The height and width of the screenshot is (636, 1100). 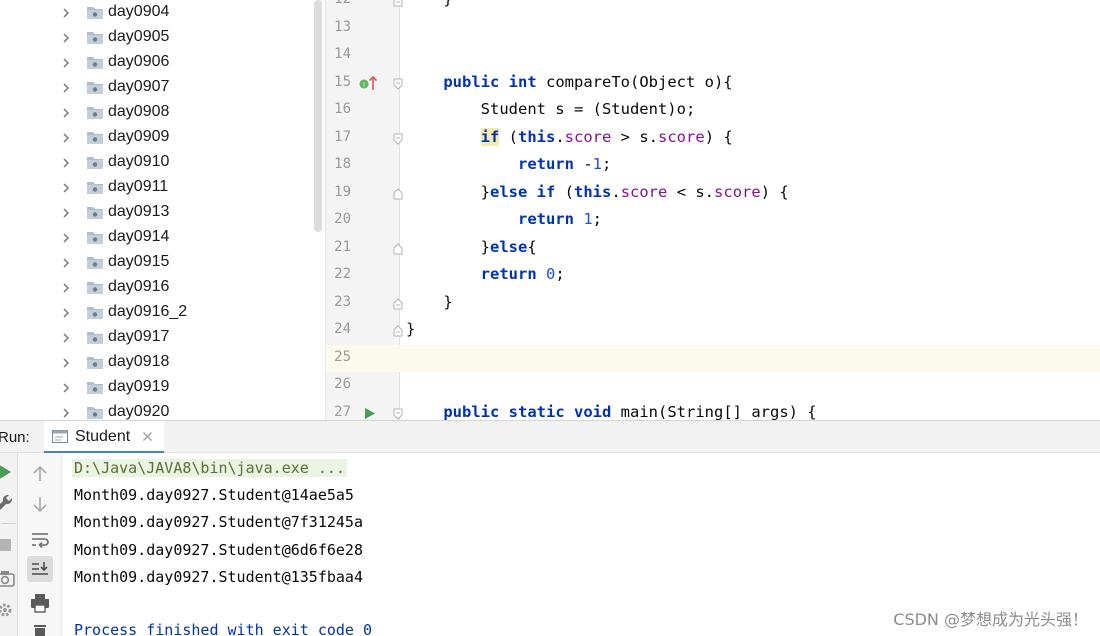 I want to click on run-gutter-icon, so click(x=370, y=413).